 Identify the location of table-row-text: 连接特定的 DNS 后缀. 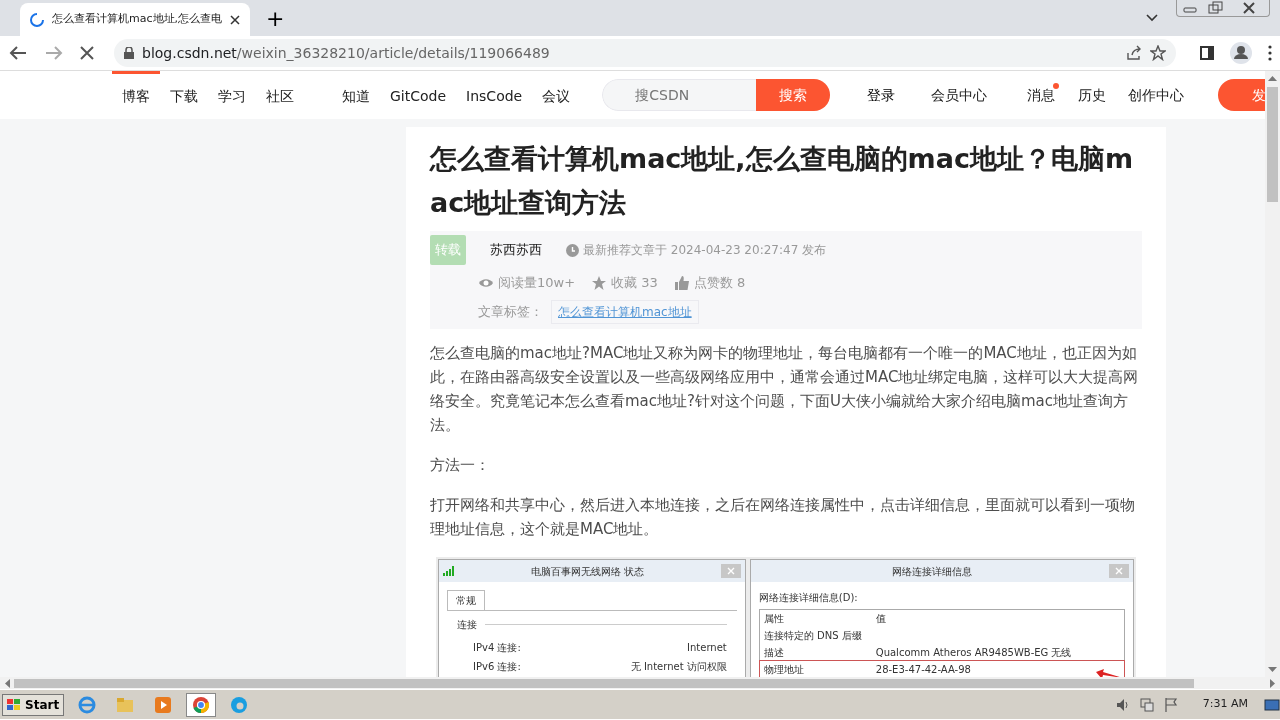
(812, 636).